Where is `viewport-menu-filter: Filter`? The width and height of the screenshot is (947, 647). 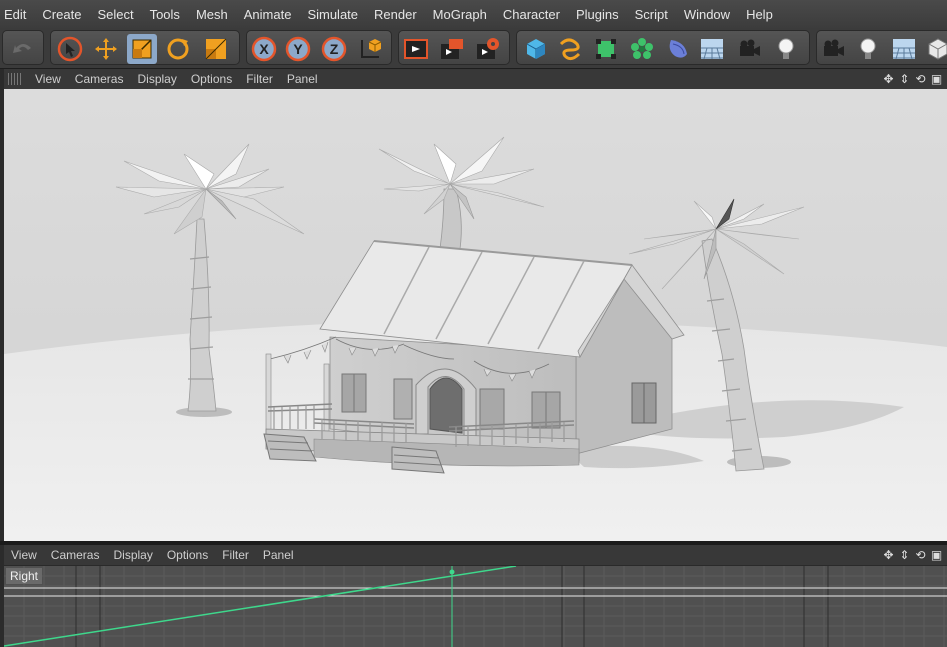
viewport-menu-filter: Filter is located at coordinates (259, 79).